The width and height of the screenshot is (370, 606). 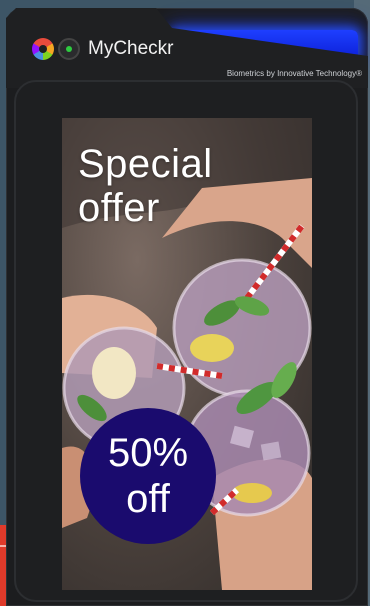 I want to click on camera-status-icon, so click(x=69, y=49).